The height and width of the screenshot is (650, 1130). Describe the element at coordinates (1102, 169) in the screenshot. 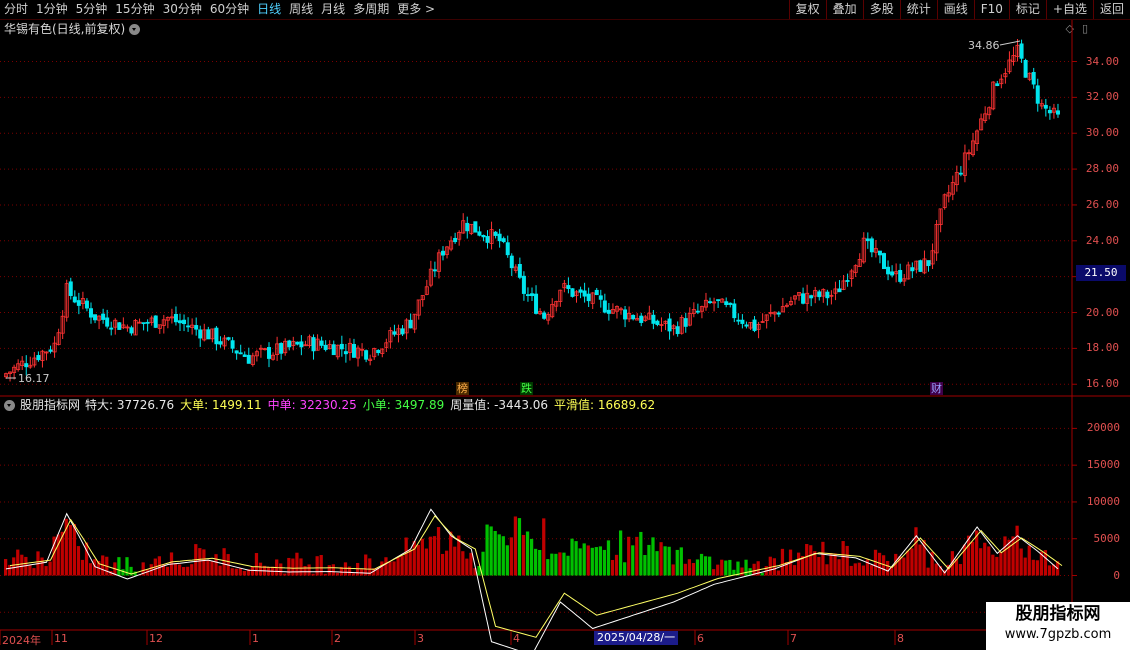

I see `price-tick-label: 28.00` at that location.